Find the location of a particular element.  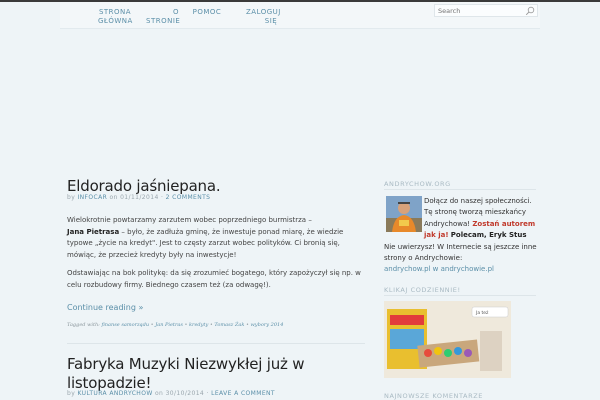

post-meta: by INFOCAR on 01/11/2014 · 2 COMMENTS is located at coordinates (138, 197).